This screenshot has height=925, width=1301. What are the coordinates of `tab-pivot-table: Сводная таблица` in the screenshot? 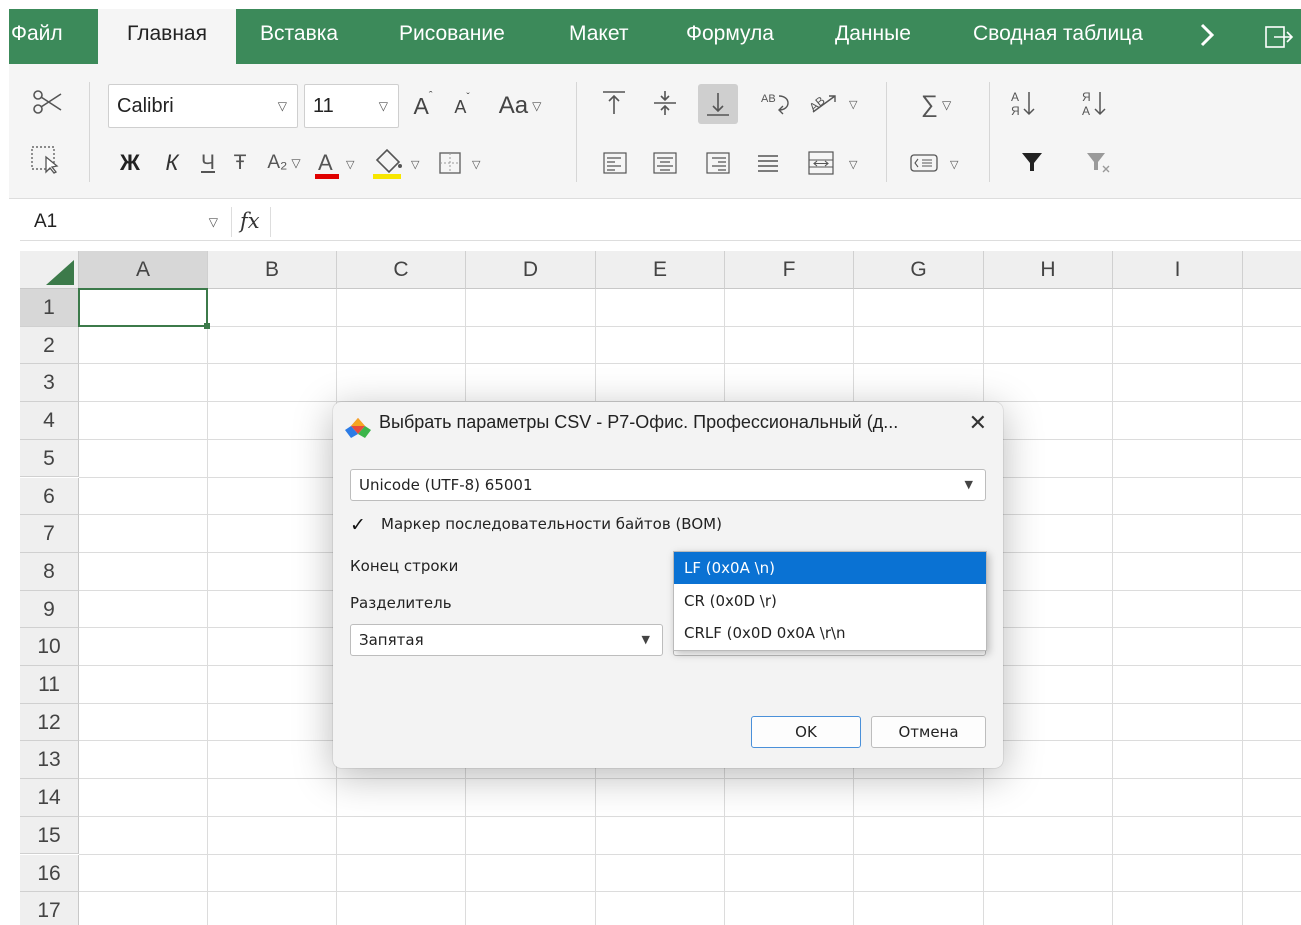 It's located at (1058, 36).